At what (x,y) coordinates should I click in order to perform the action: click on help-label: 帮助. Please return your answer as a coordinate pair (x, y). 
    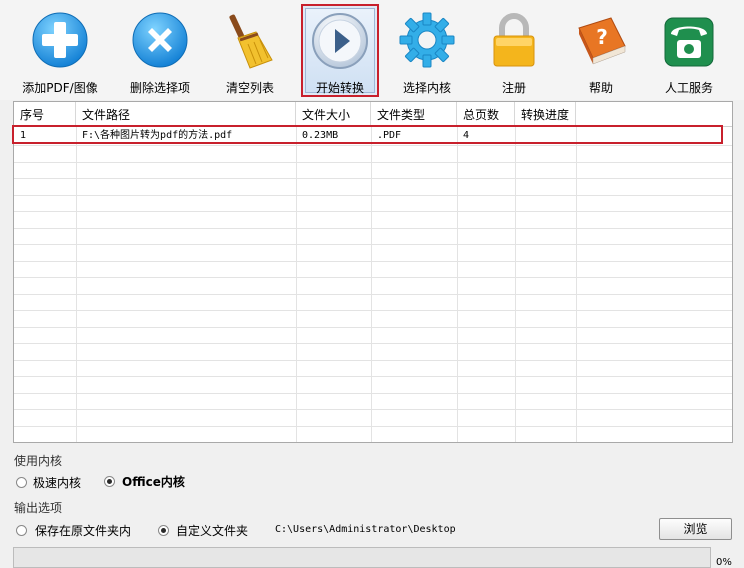
    Looking at the image, I should click on (600, 88).